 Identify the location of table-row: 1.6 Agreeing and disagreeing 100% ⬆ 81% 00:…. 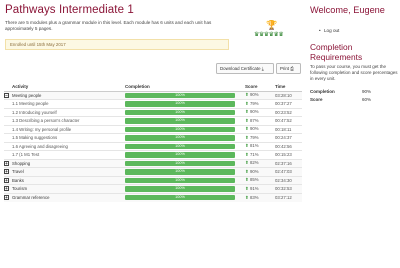
(153, 146).